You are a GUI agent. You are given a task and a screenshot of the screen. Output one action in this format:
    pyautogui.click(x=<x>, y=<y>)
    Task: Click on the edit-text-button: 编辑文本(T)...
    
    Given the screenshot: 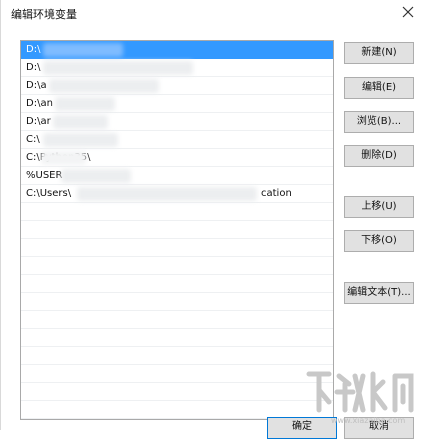 What is the action you would take?
    pyautogui.click(x=379, y=293)
    